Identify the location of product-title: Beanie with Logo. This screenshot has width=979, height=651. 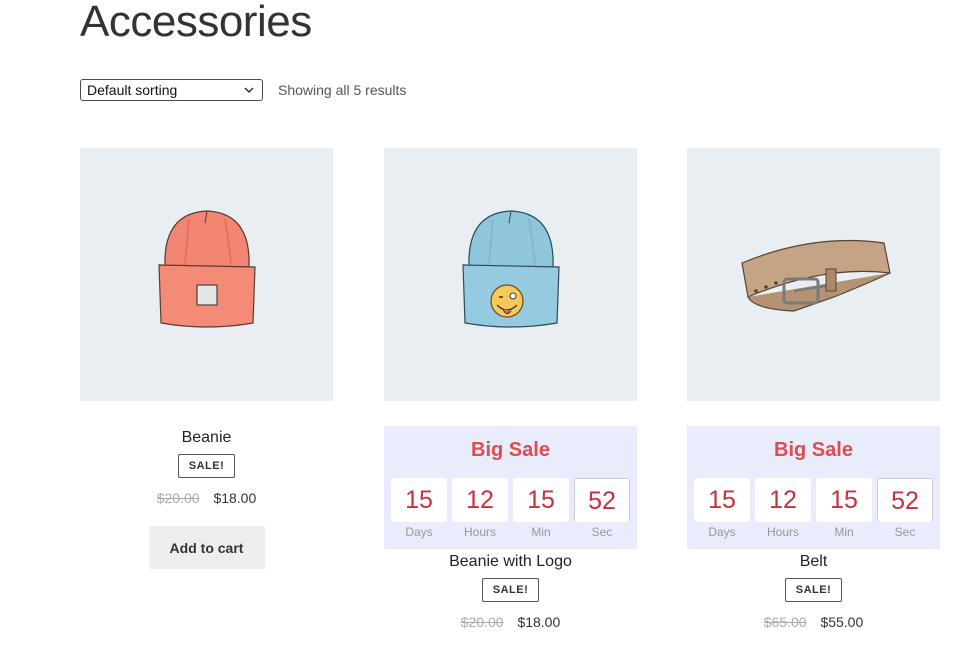
(510, 562).